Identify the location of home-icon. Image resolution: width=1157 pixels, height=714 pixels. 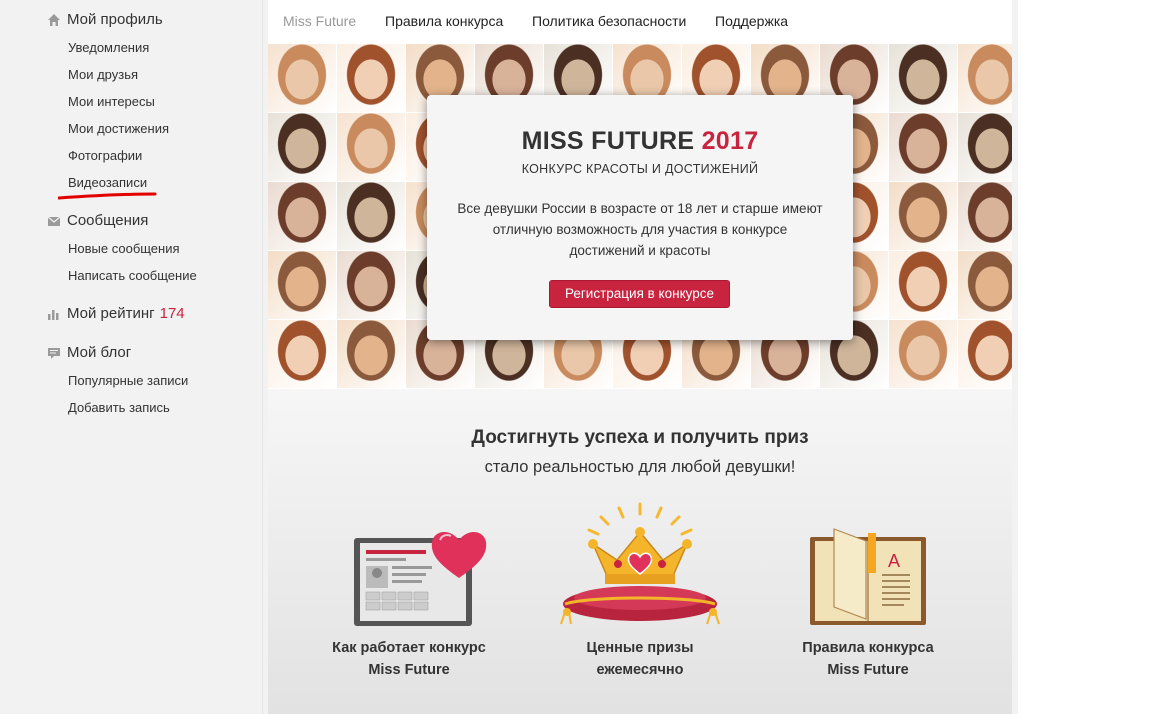
(54, 19).